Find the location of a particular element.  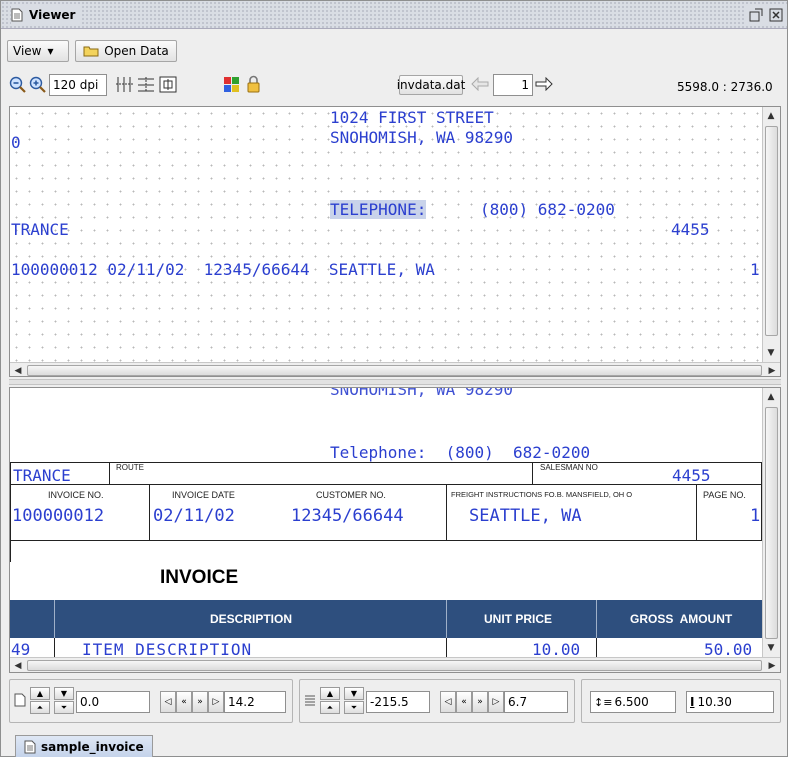

menu-bar: View ▾ Open Data is located at coordinates (394, 53).